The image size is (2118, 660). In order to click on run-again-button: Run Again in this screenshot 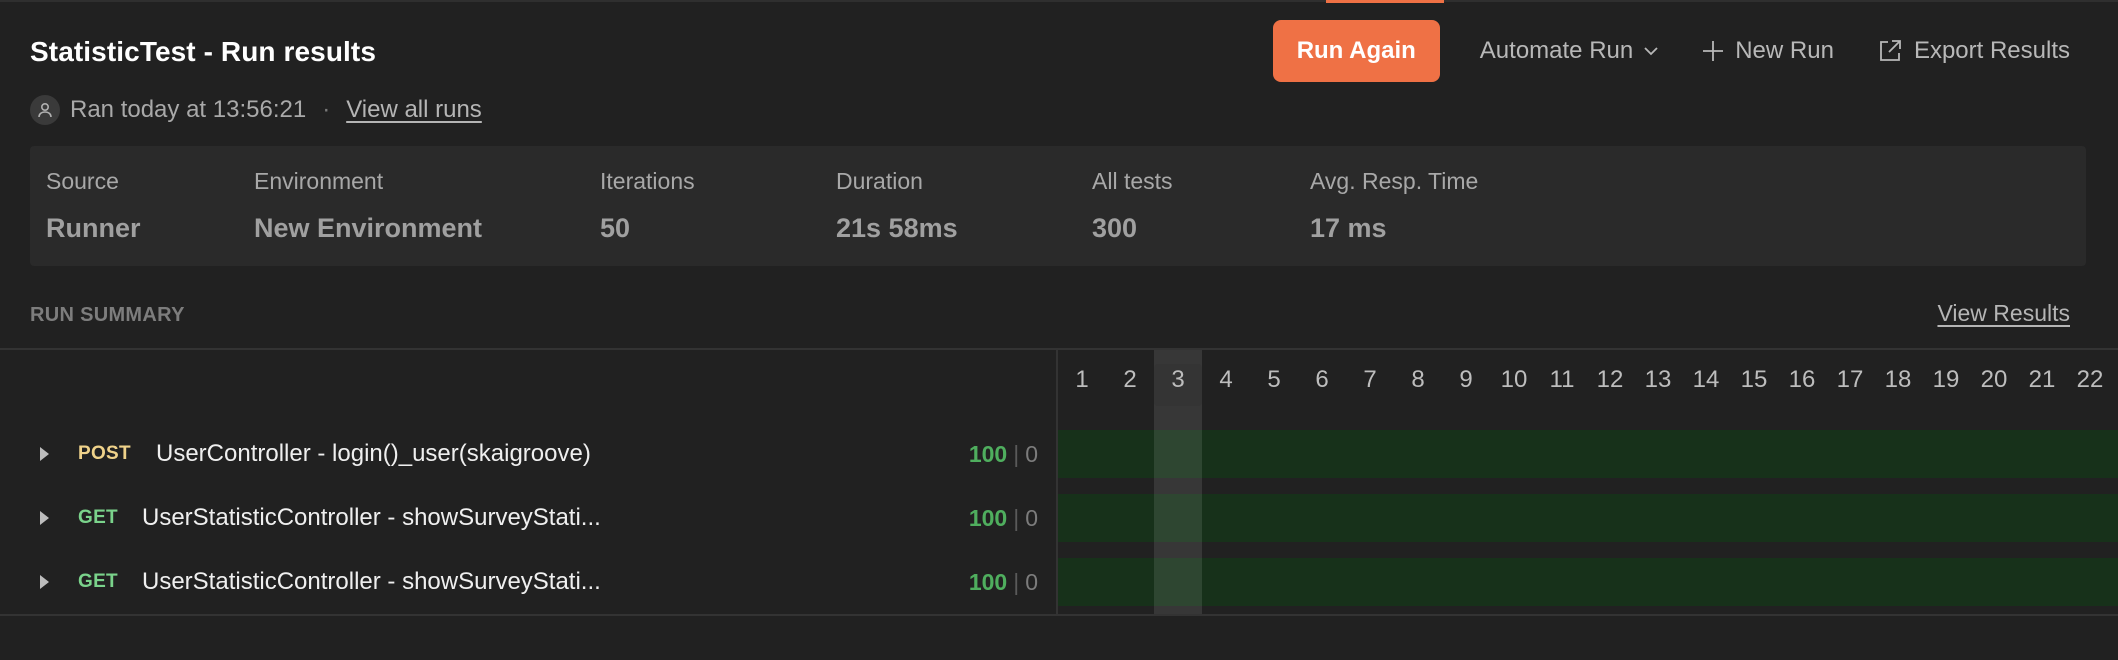, I will do `click(1356, 51)`.